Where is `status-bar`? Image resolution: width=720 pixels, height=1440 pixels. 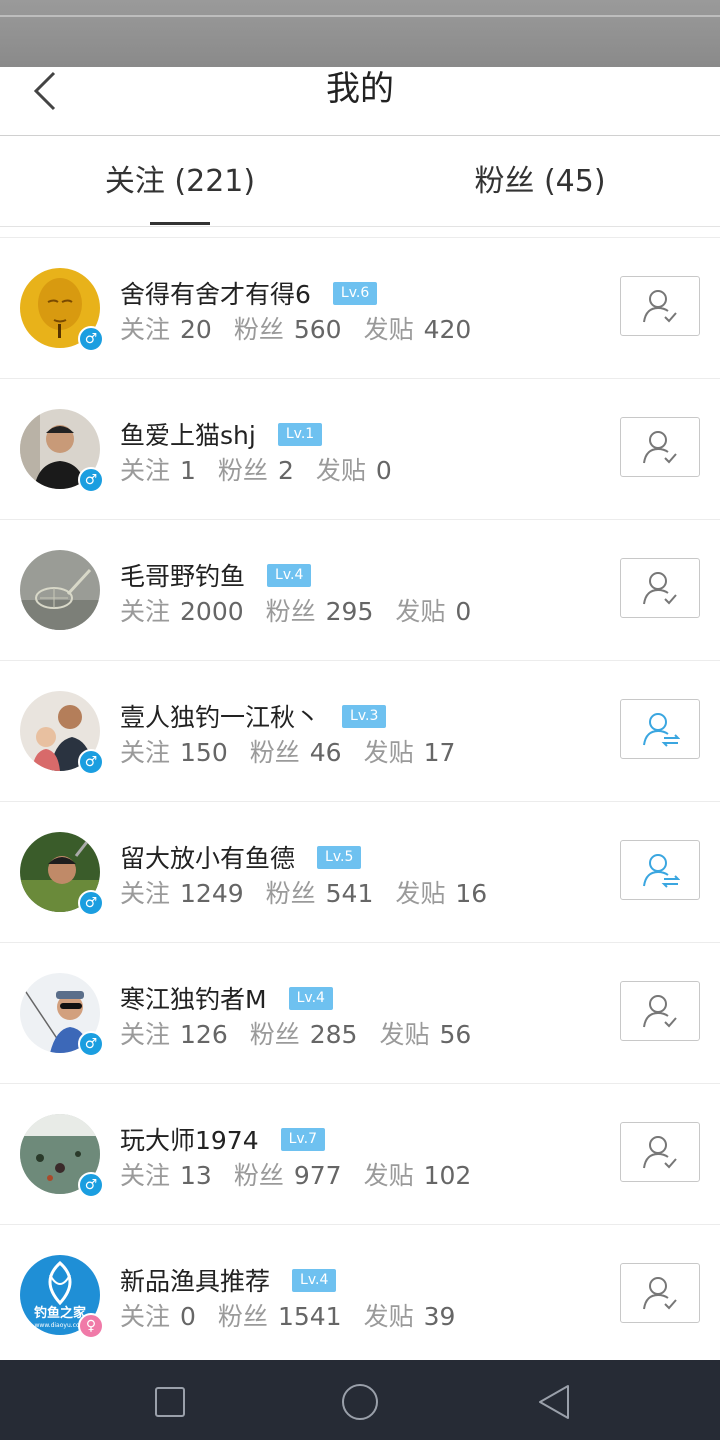 status-bar is located at coordinates (360, 33).